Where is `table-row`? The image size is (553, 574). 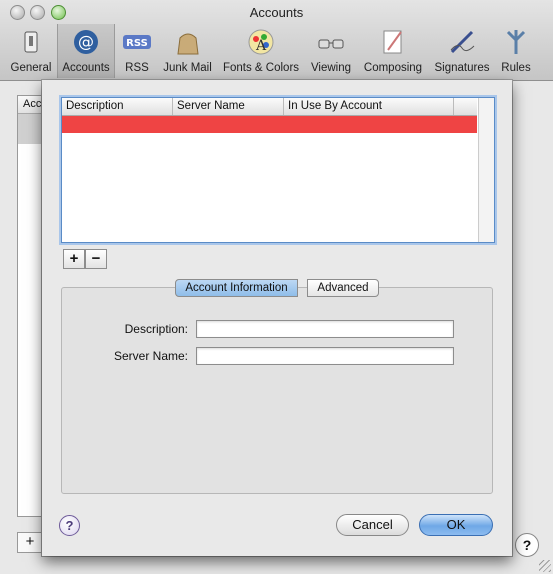
table-row is located at coordinates (269, 124).